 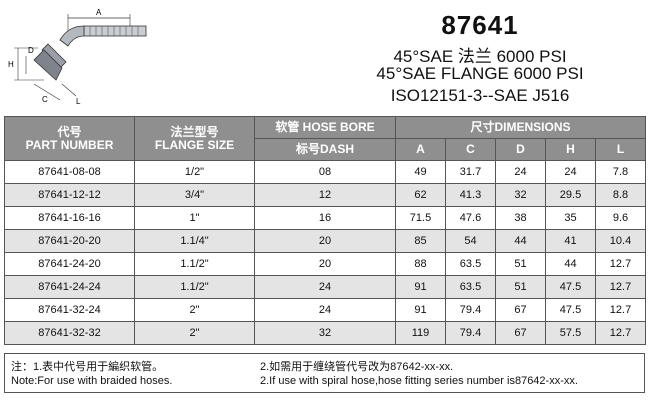 What do you see at coordinates (570, 149) in the screenshot?
I see `header-dim-h: H` at bounding box center [570, 149].